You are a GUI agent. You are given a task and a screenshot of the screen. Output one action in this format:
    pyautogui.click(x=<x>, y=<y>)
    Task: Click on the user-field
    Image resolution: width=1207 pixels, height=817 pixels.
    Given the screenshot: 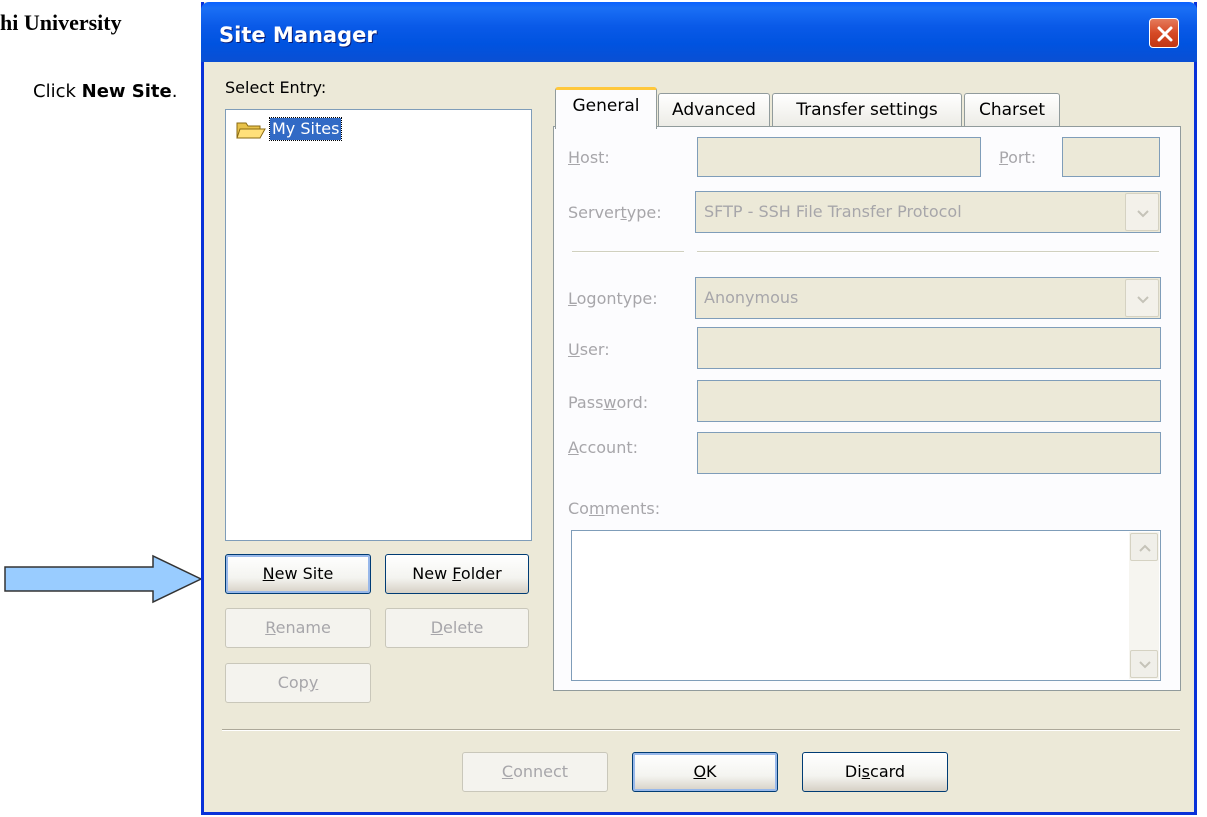 What is the action you would take?
    pyautogui.click(x=929, y=348)
    